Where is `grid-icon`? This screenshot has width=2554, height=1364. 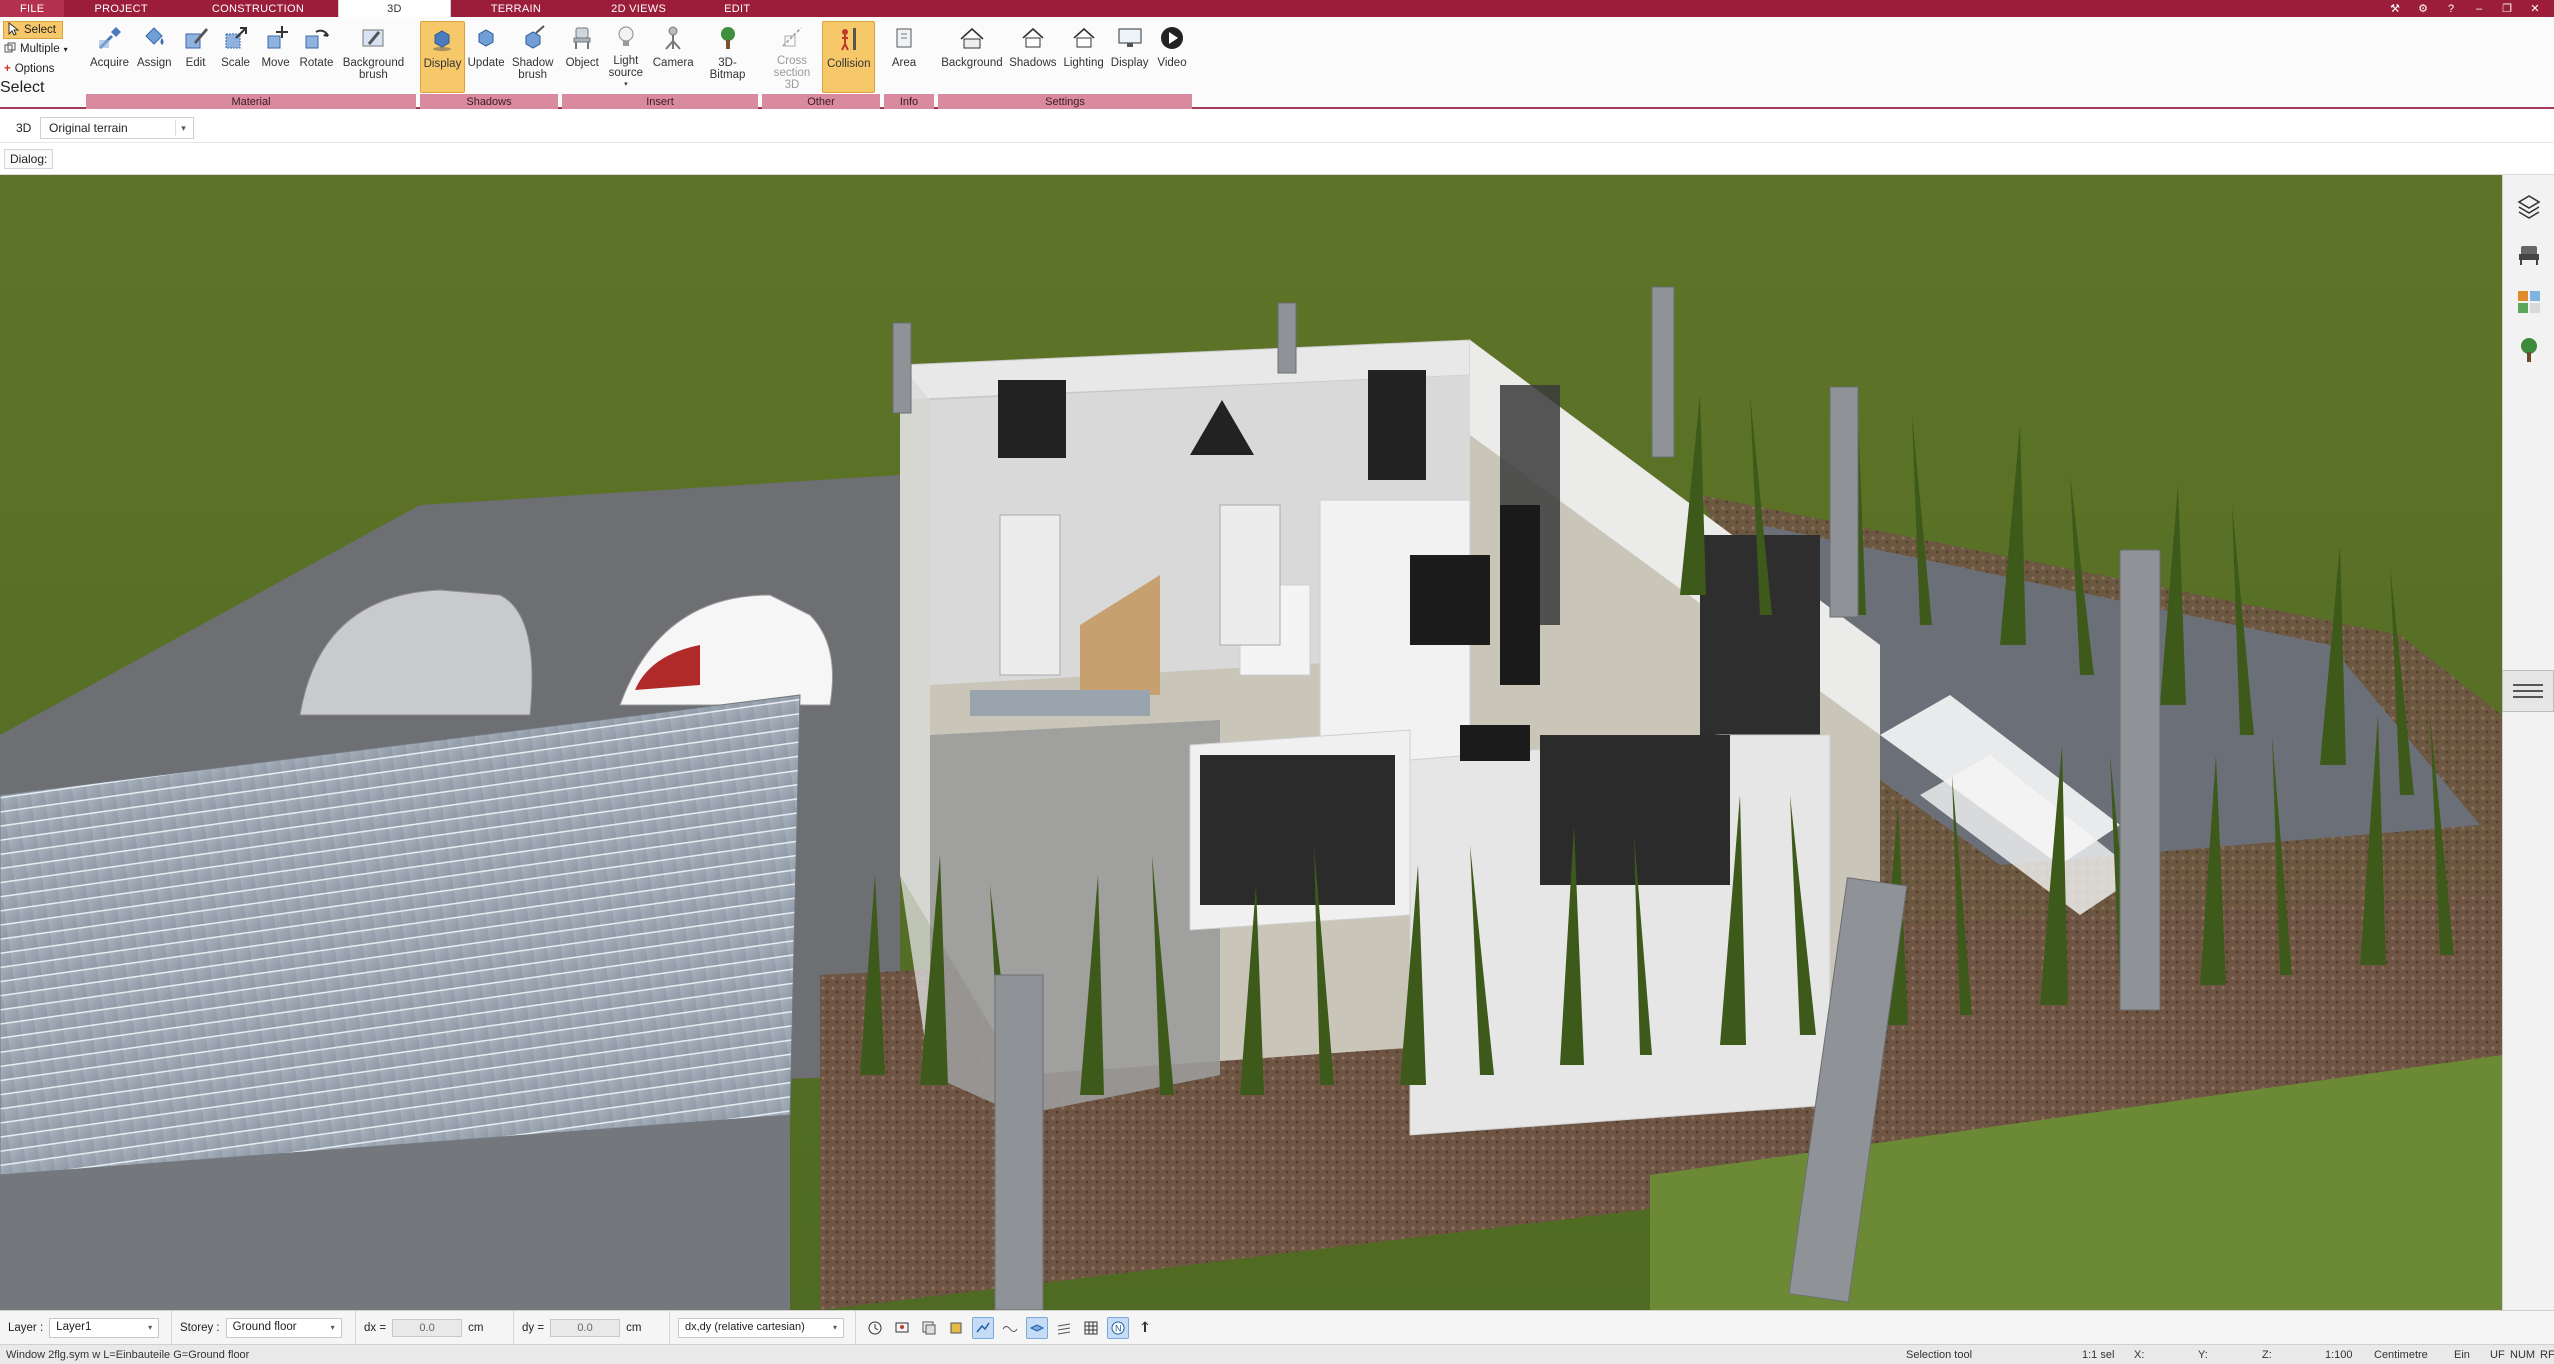 grid-icon is located at coordinates (1091, 1328).